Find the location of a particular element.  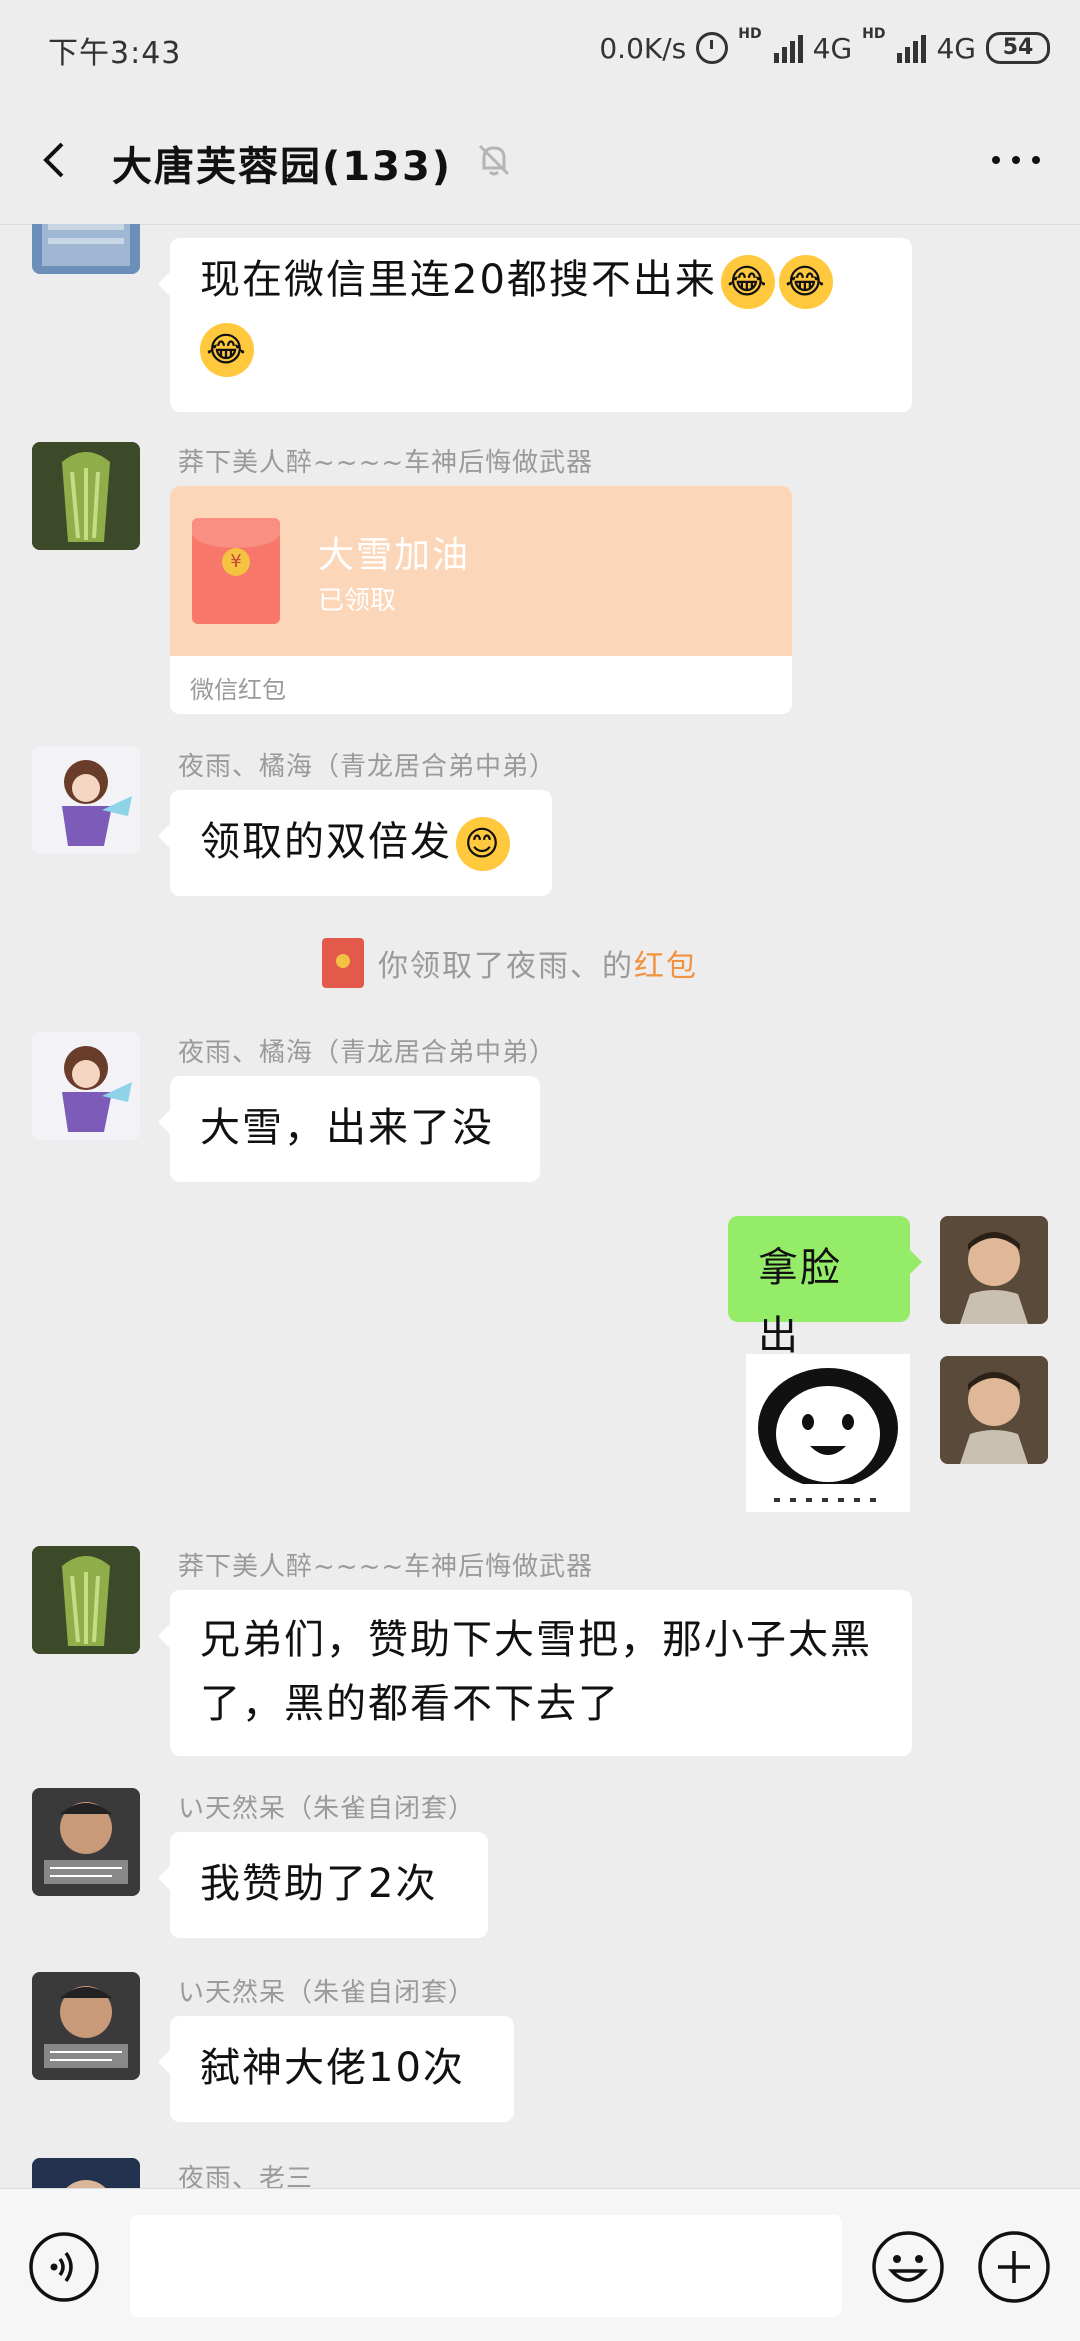

red-envelope-icon: ¥ is located at coordinates (236, 571).